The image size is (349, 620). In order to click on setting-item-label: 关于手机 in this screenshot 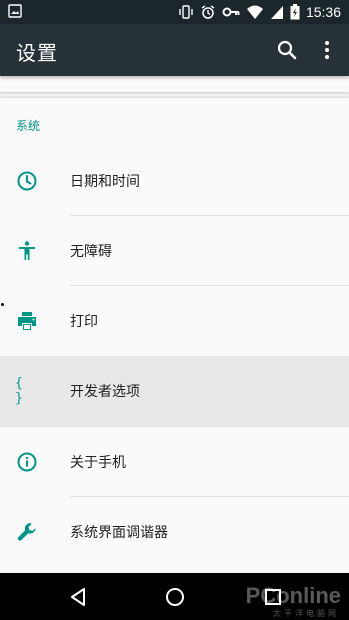, I will do `click(98, 463)`.